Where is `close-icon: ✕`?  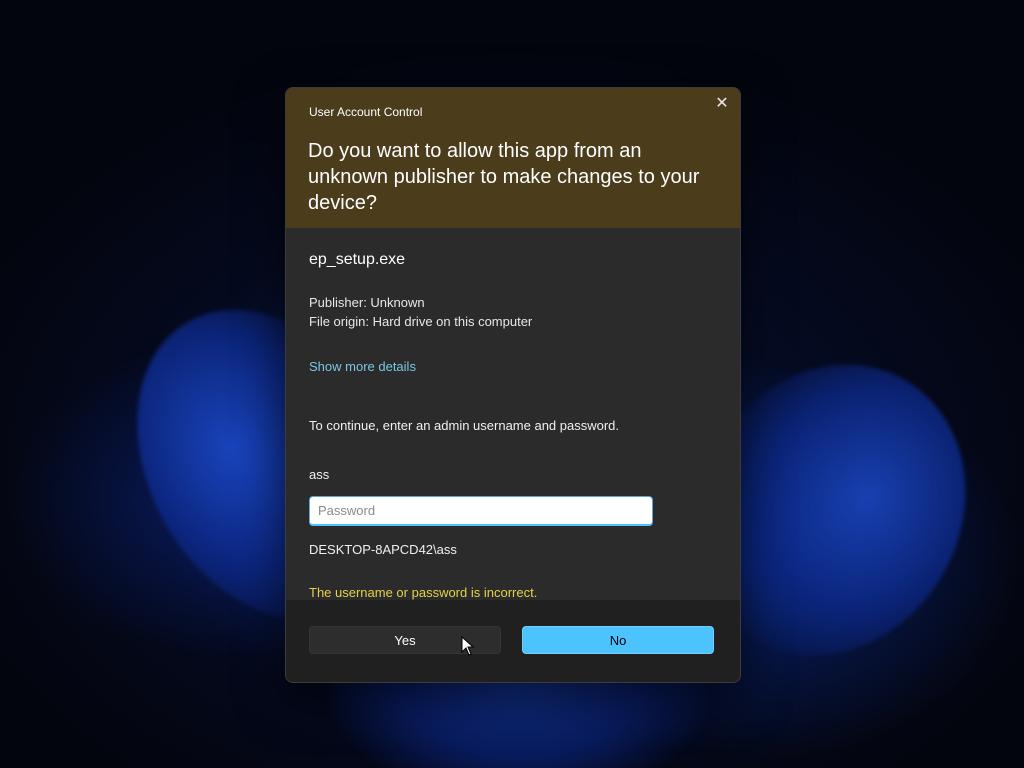
close-icon: ✕ is located at coordinates (722, 103).